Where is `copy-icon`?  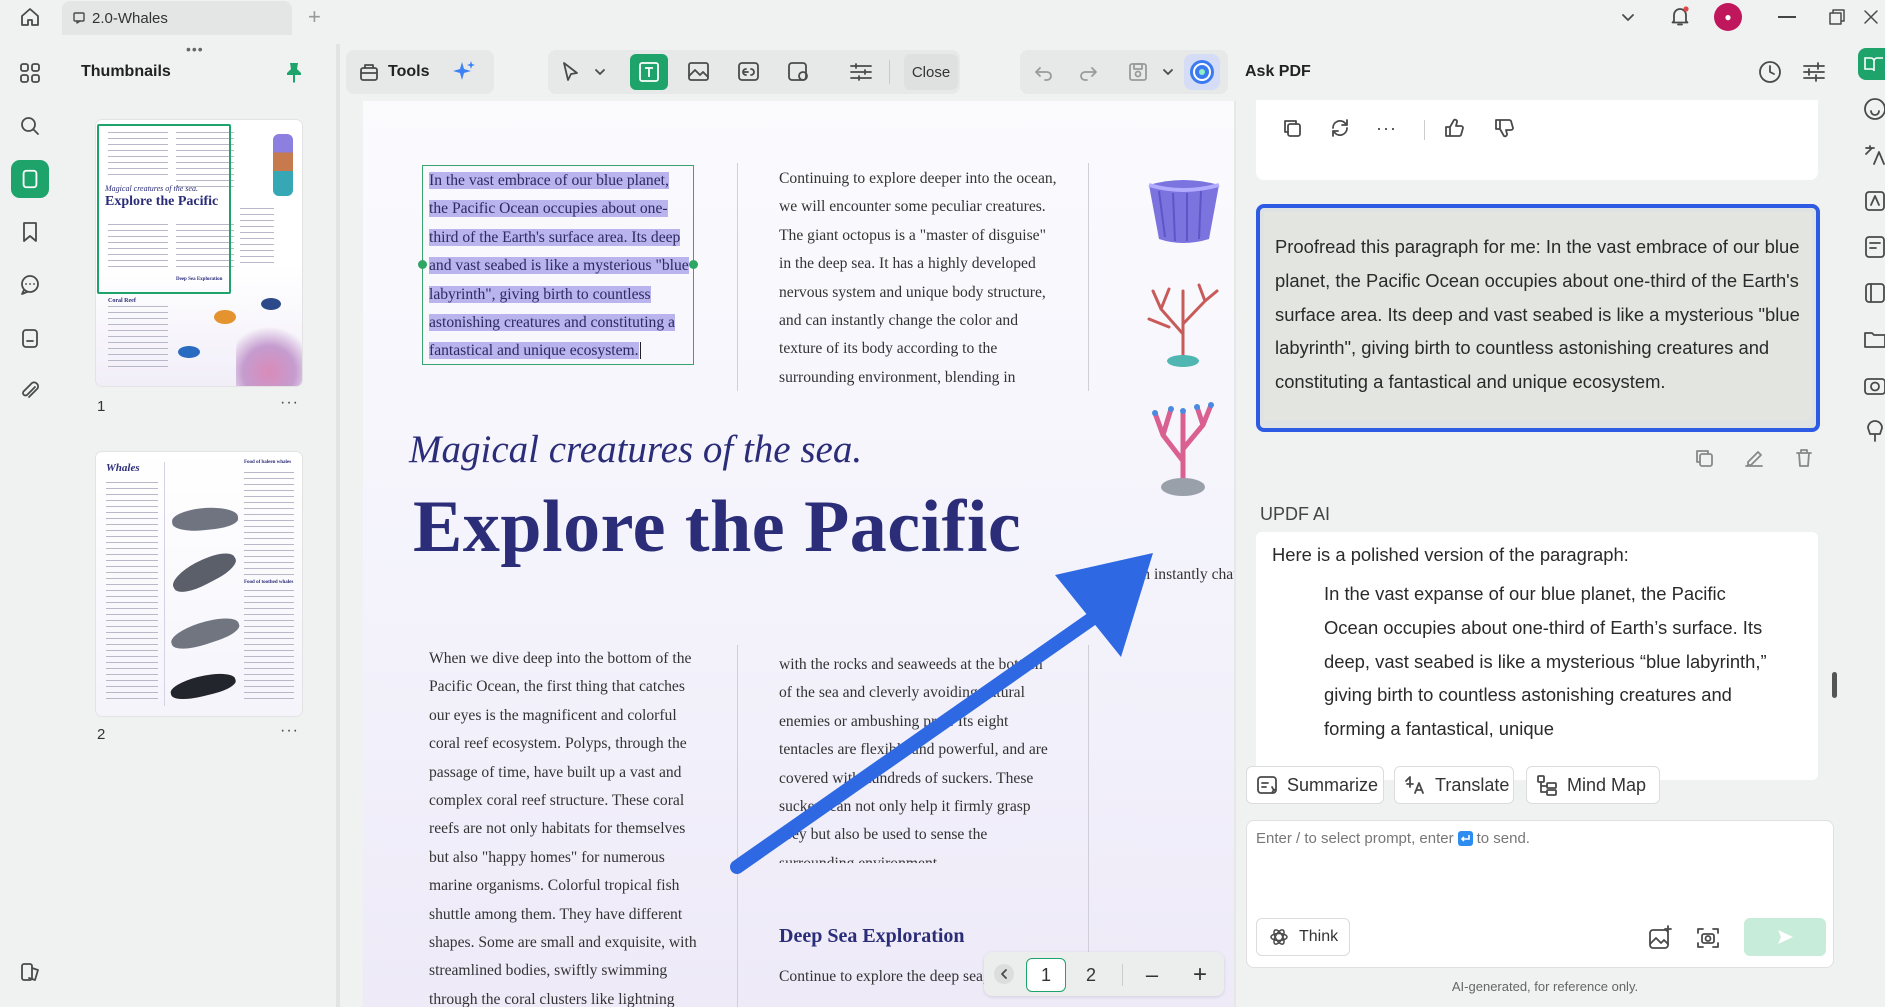
copy-icon is located at coordinates (1292, 128).